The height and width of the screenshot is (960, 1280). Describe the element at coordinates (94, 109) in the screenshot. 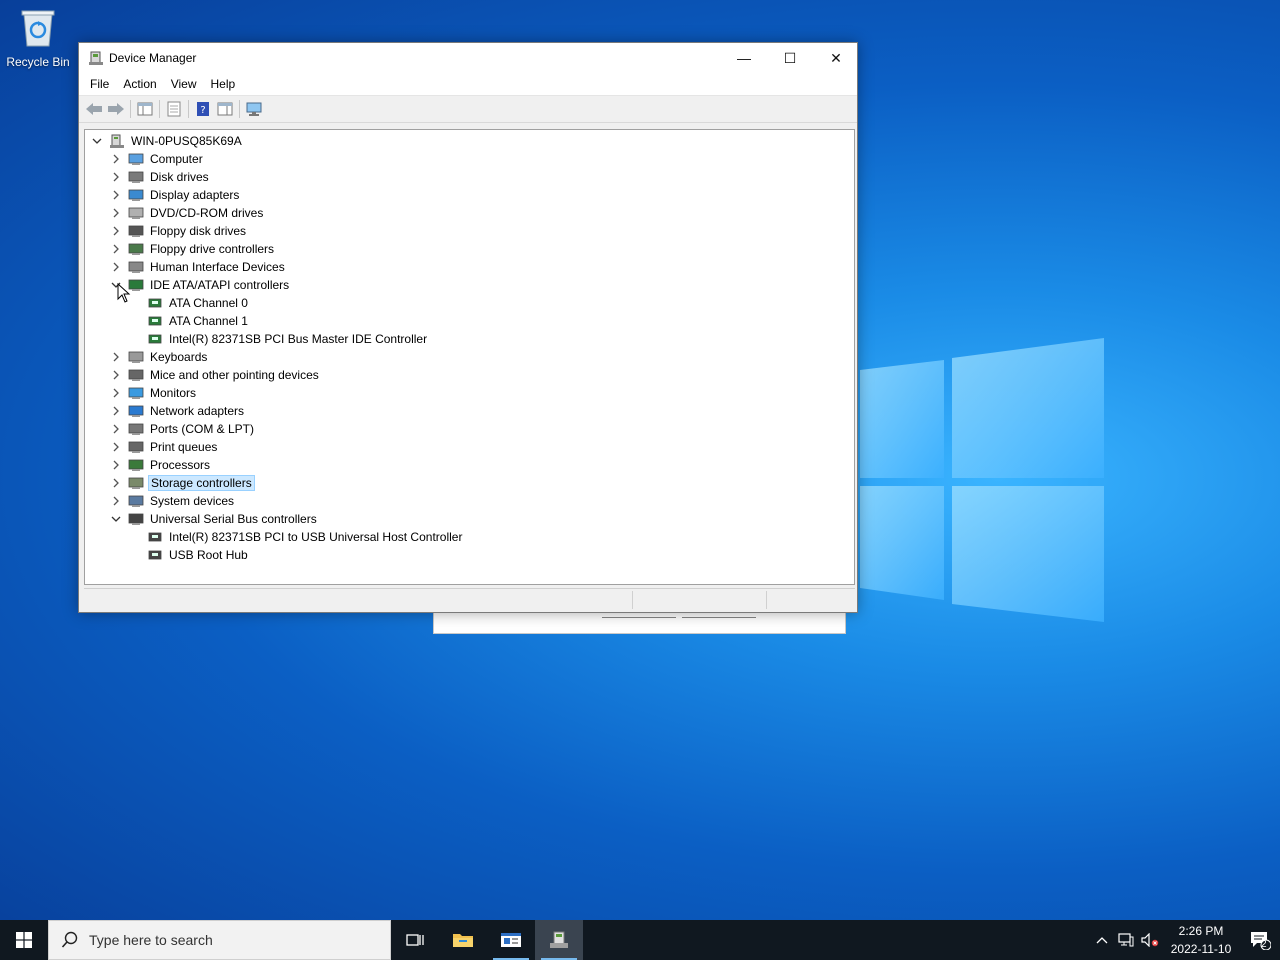

I see `back-button` at that location.